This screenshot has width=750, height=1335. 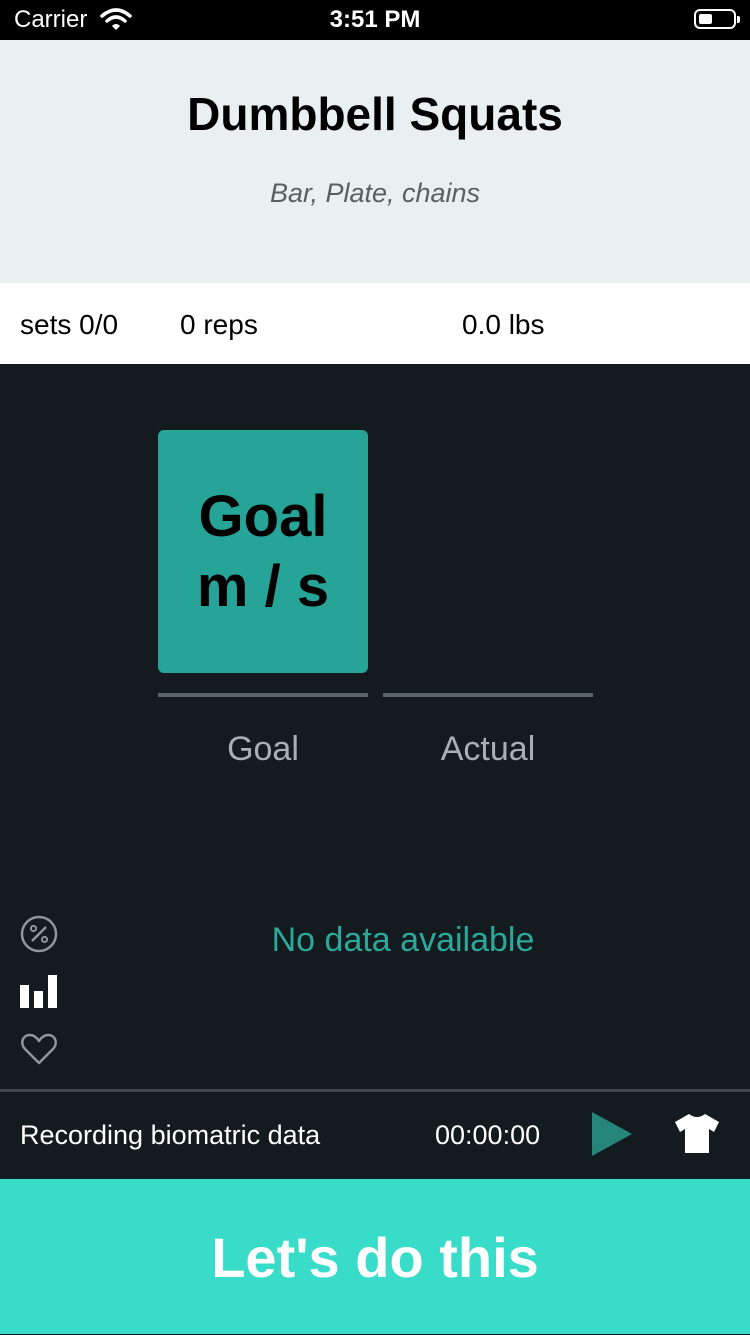 I want to click on goal-card: Goal m / s, so click(x=263, y=551).